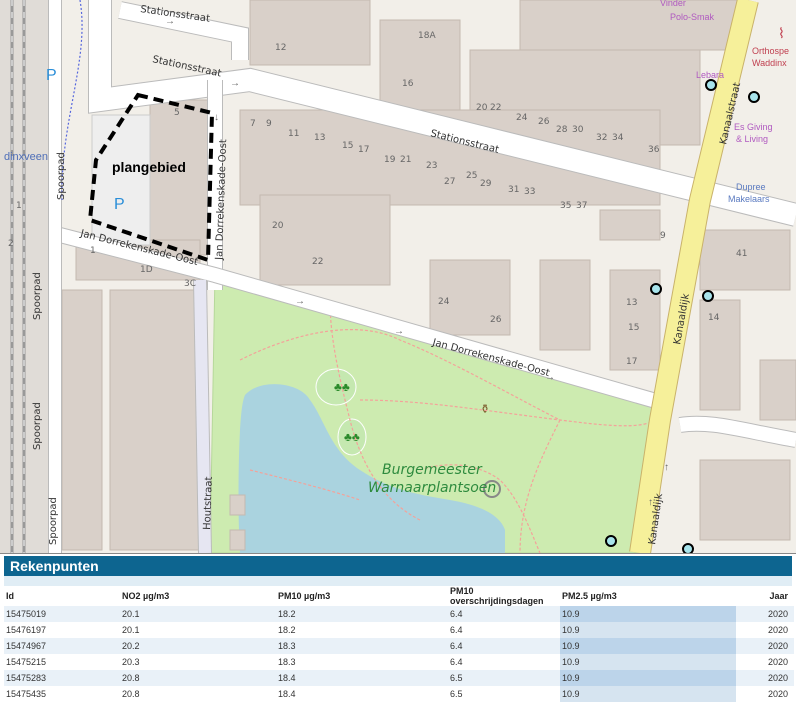  I want to click on house-number: 11, so click(293, 134).